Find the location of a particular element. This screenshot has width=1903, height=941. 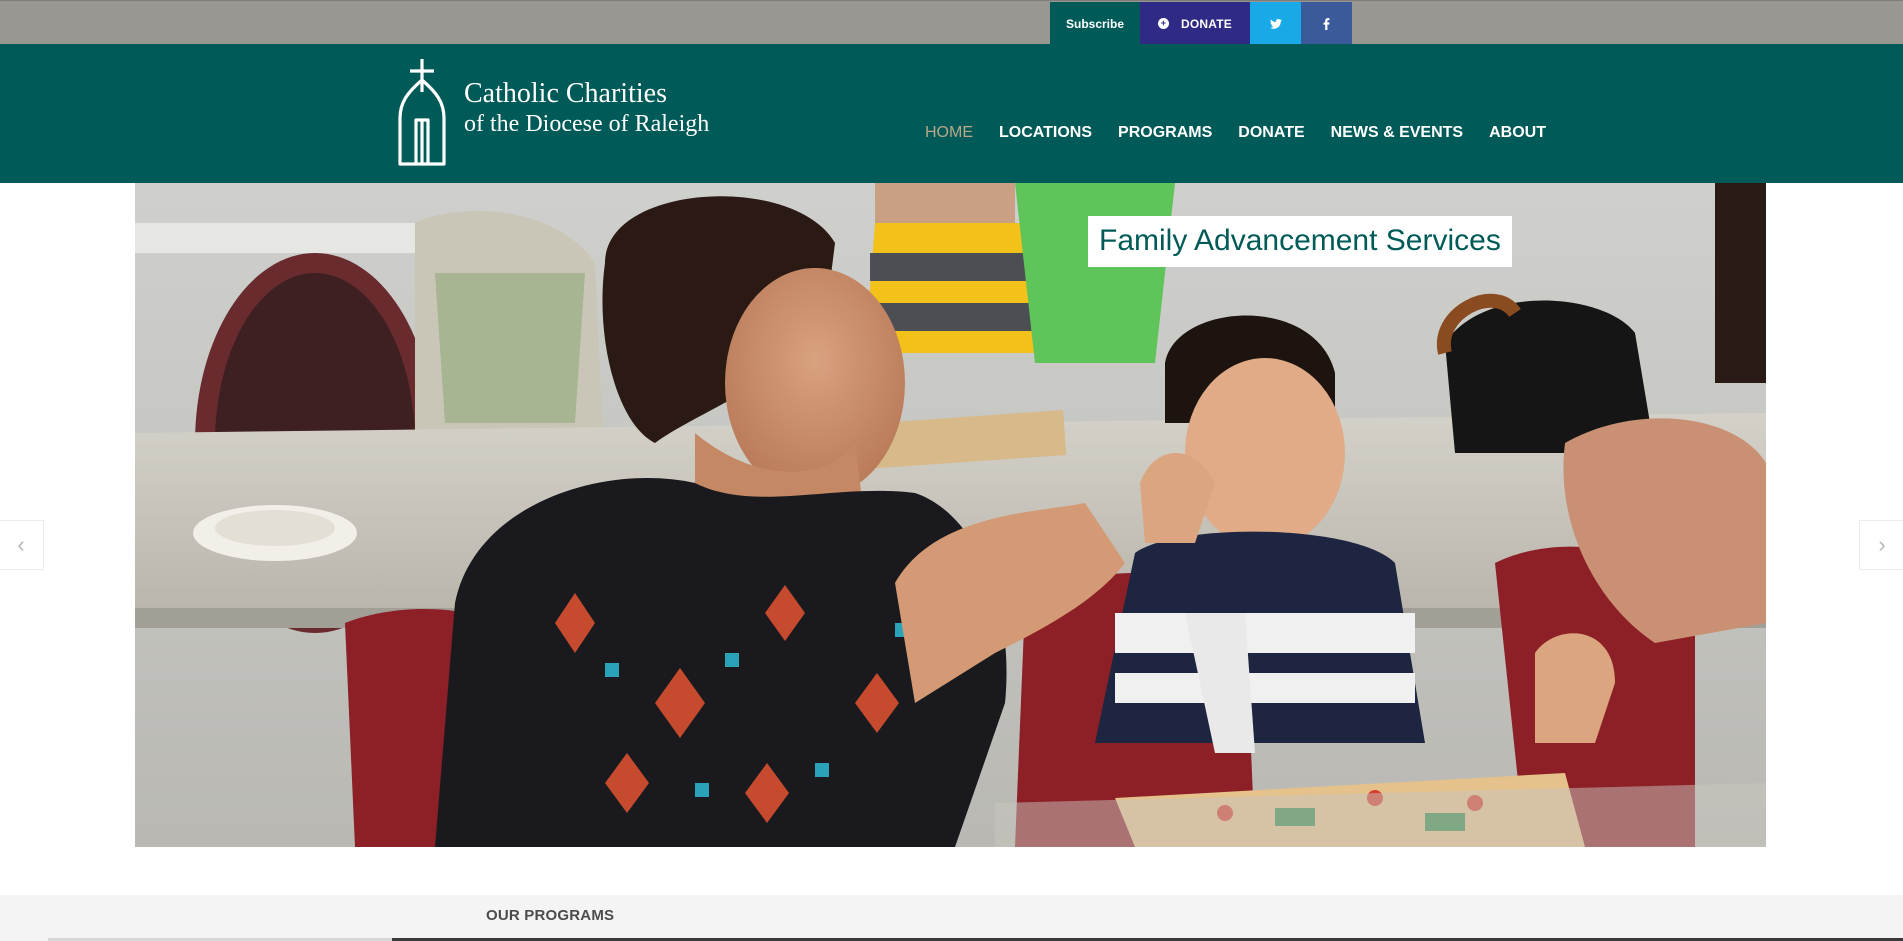

chevron-right-icon: › is located at coordinates (1882, 544).